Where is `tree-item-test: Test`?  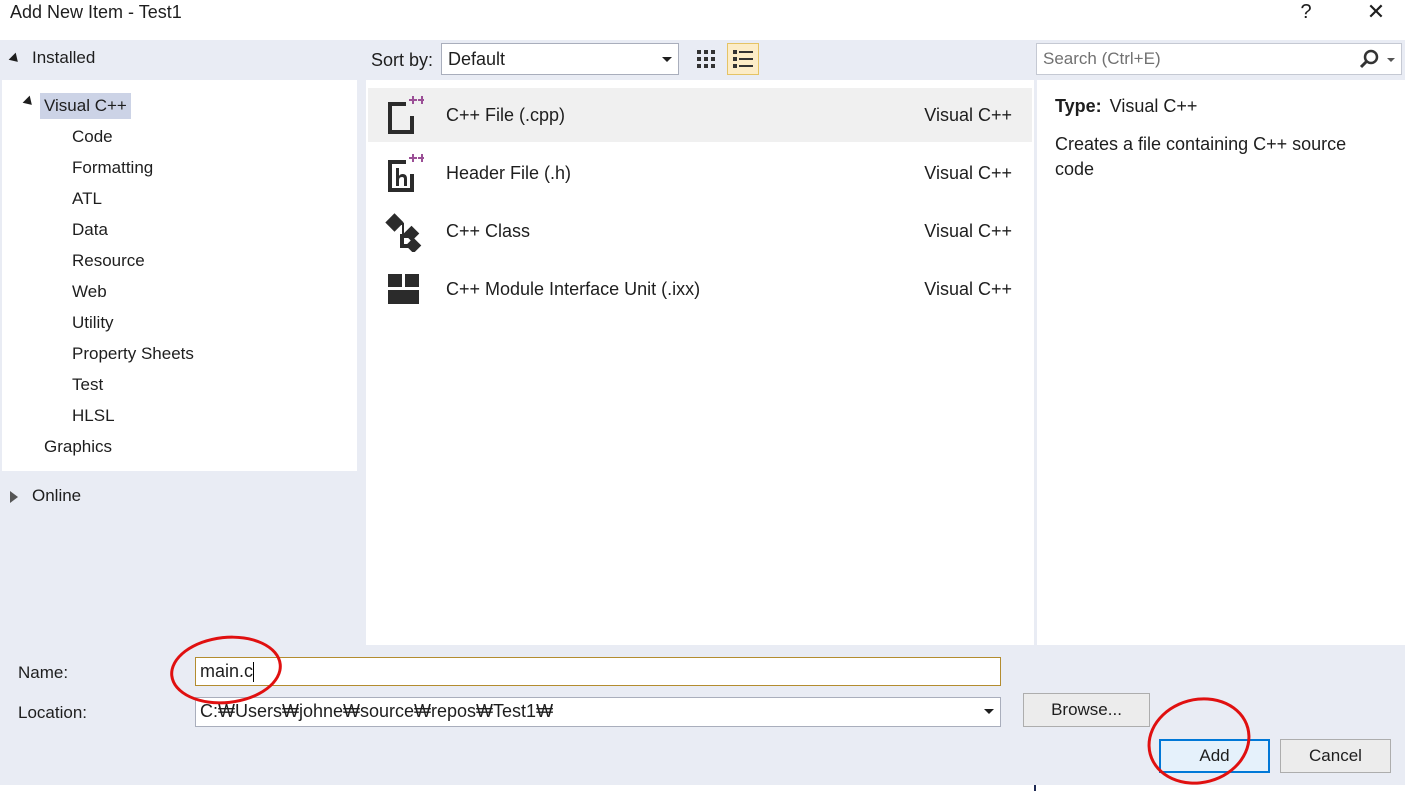
tree-item-test: Test is located at coordinates (87, 385).